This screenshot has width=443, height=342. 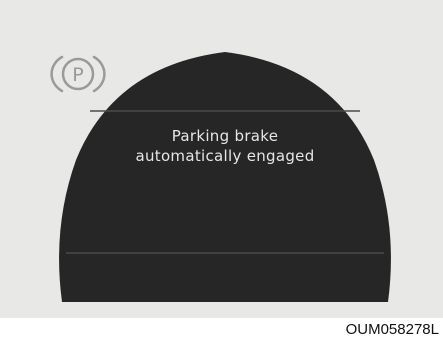 I want to click on warning-message: Parking brake automatically engaged, so click(x=225, y=146).